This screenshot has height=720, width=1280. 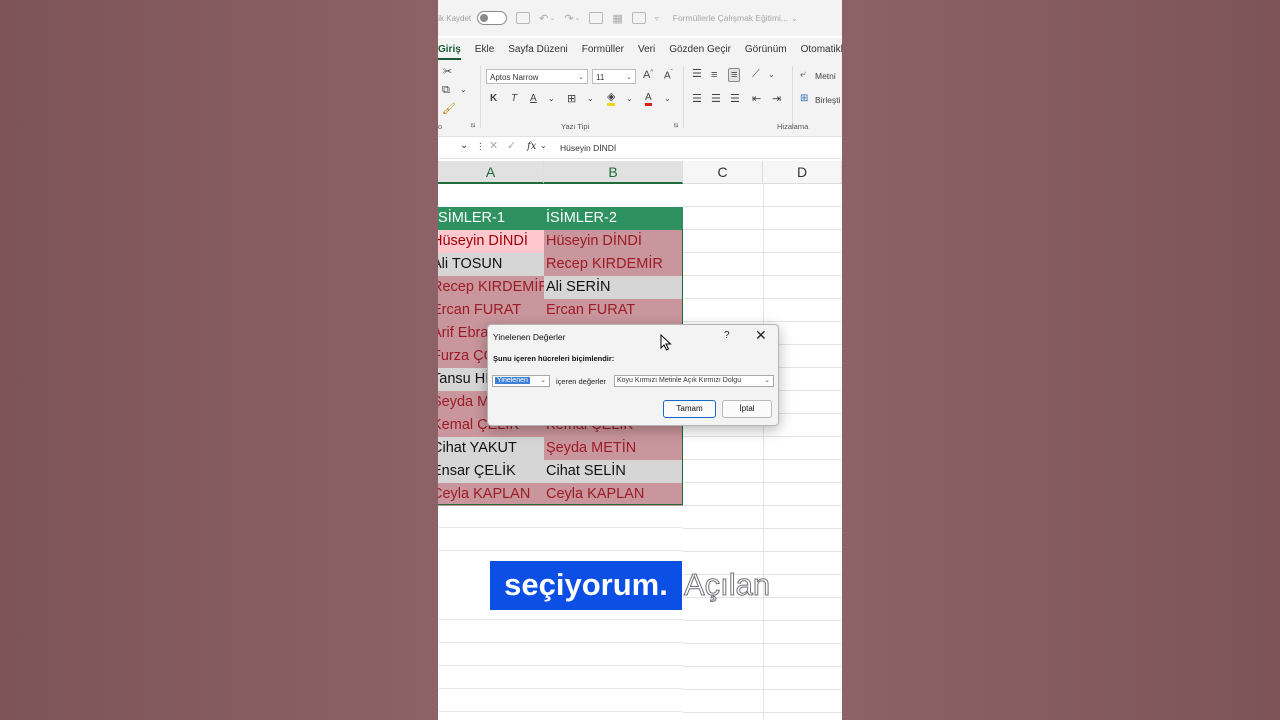 I want to click on align-middle-icon: ≡, so click(x=714, y=75).